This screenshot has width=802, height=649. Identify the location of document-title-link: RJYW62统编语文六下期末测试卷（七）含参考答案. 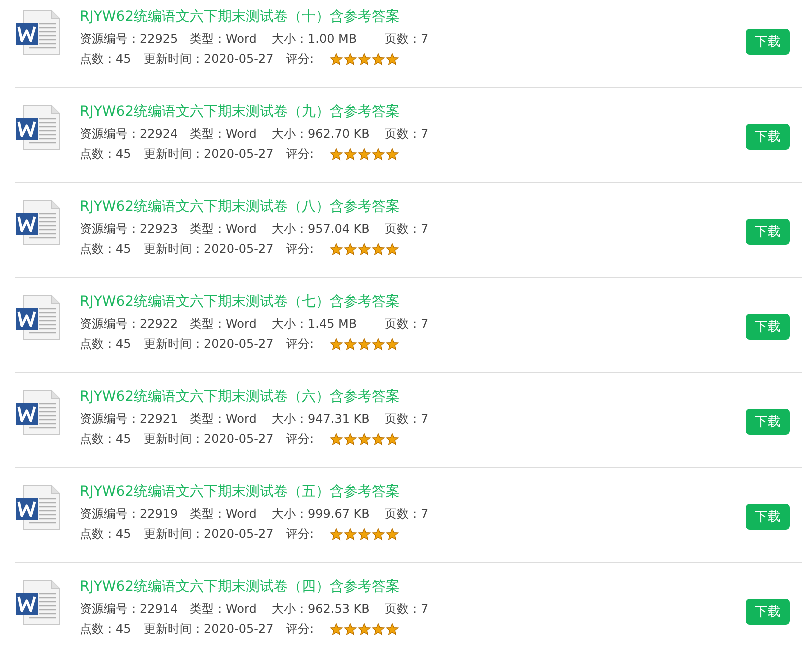
(413, 302).